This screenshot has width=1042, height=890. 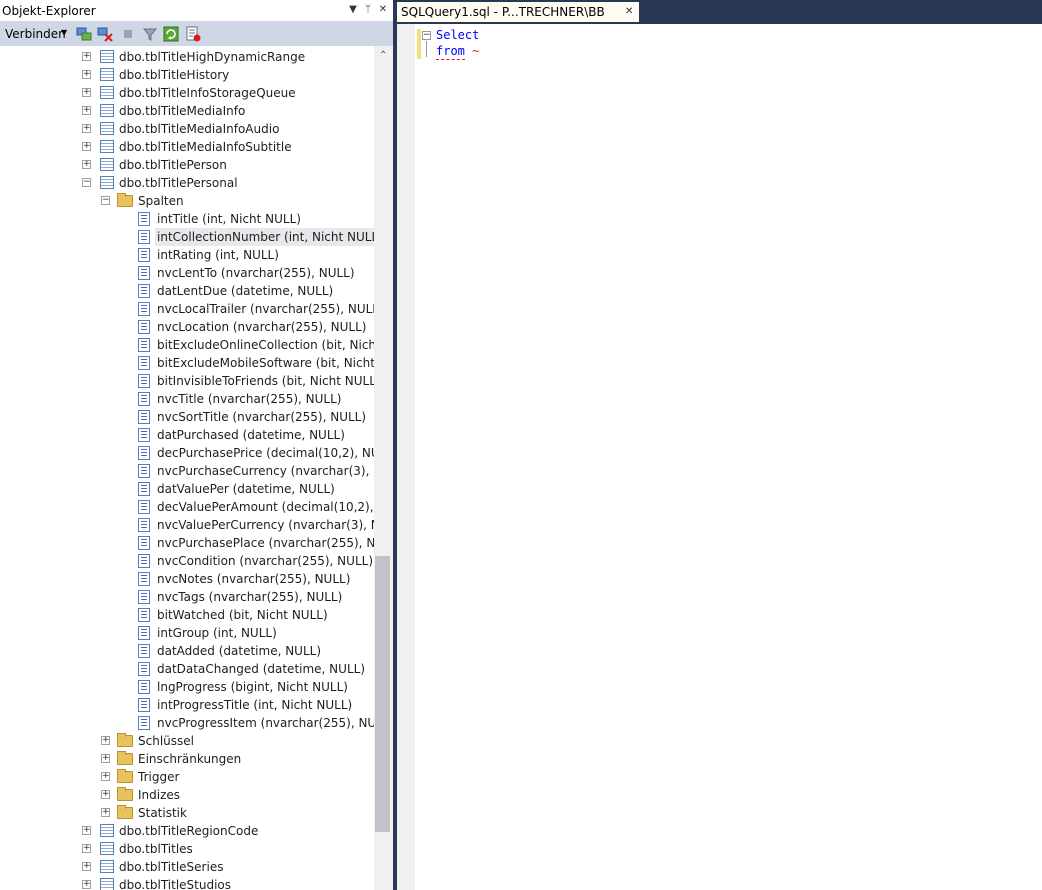 I want to click on tree-item-column: datValuePer (datetime, NULL), so click(x=187, y=489).